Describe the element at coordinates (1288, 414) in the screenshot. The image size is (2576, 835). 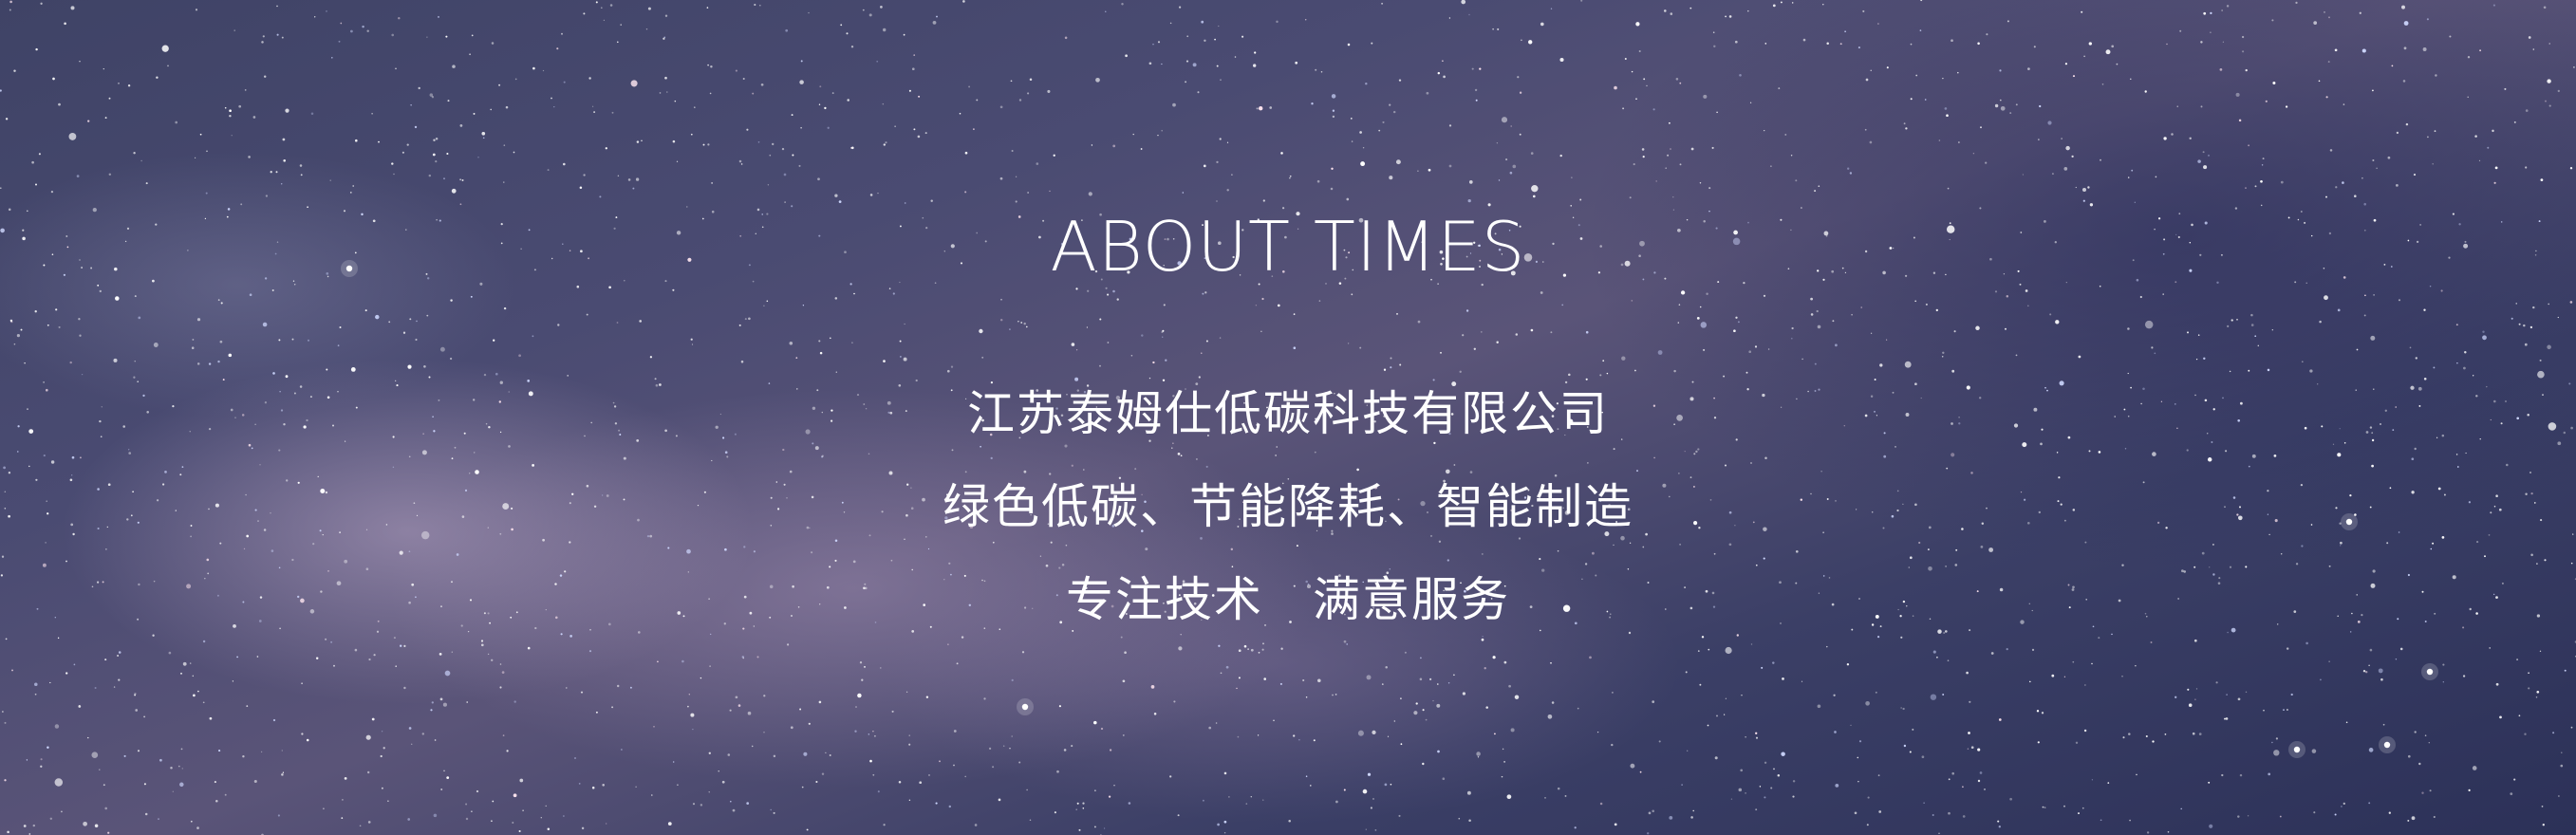
I see `company-name: 江苏泰姆仕低碳科技有限公司` at that location.